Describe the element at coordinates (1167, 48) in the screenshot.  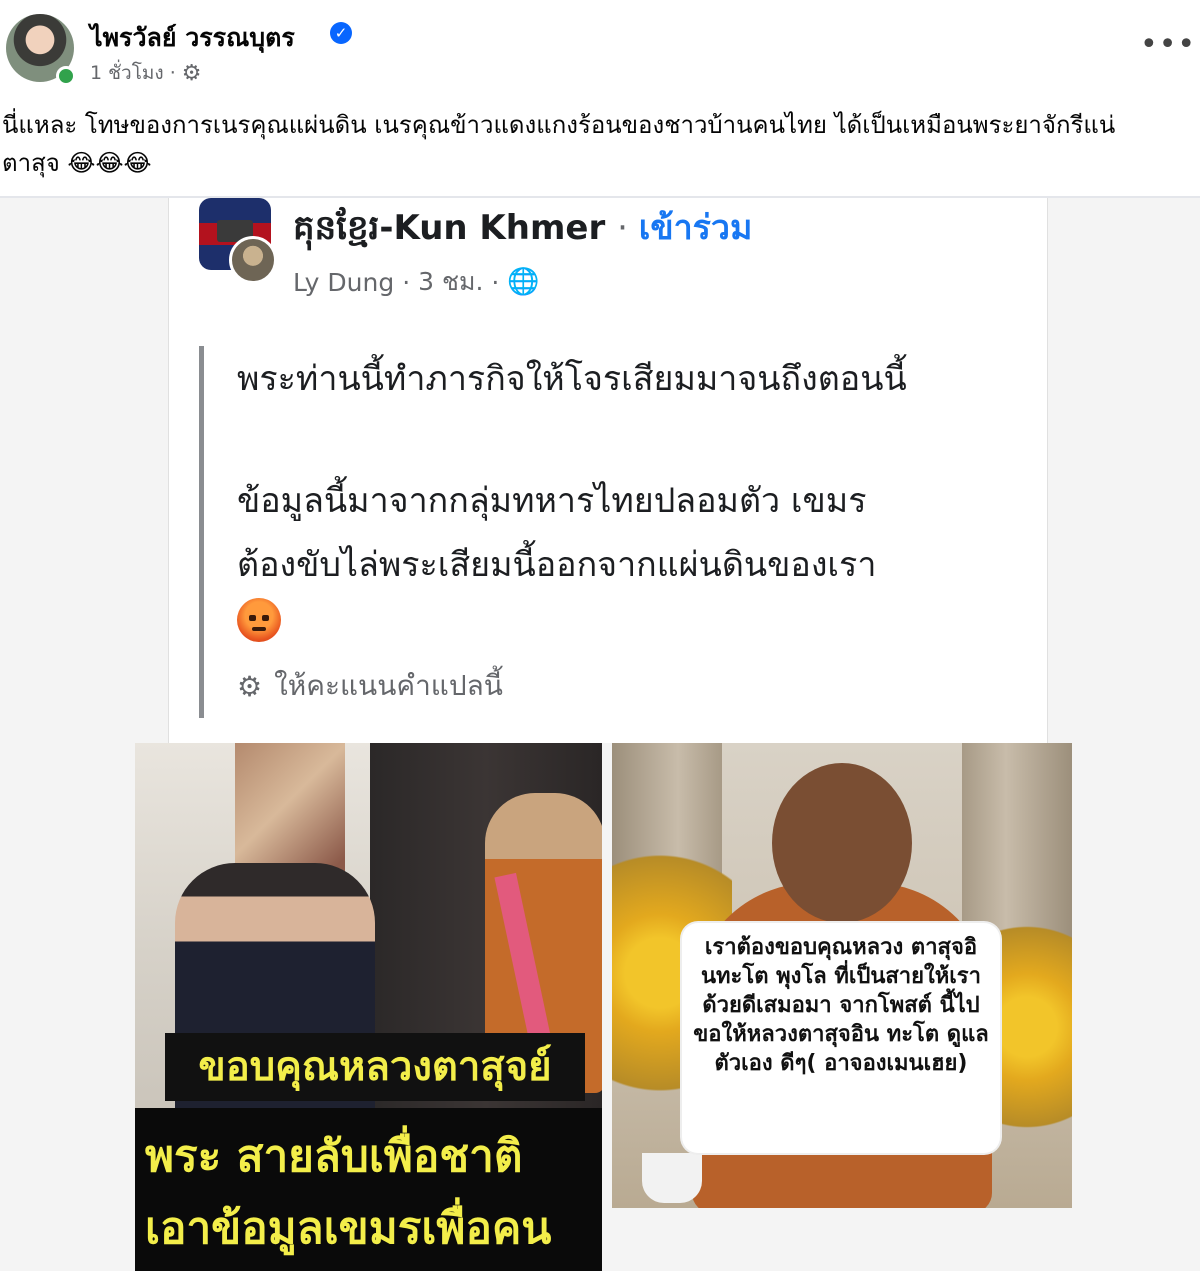
I see `more-options-button: •••` at that location.